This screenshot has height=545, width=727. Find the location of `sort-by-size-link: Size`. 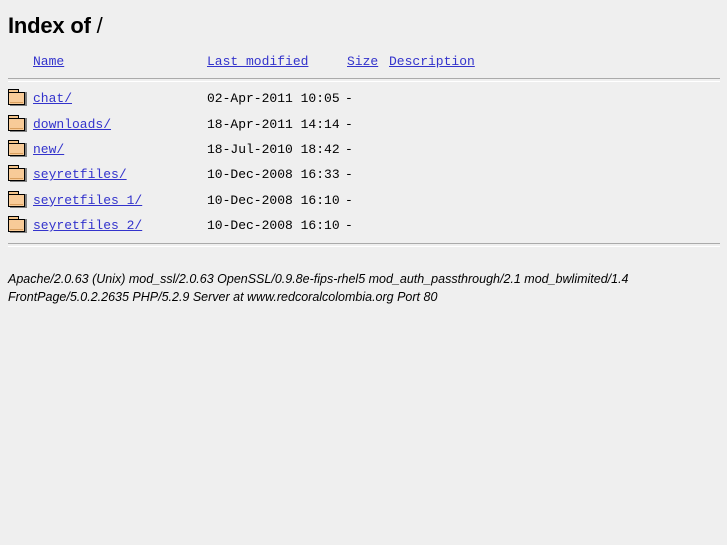

sort-by-size-link: Size is located at coordinates (362, 61).